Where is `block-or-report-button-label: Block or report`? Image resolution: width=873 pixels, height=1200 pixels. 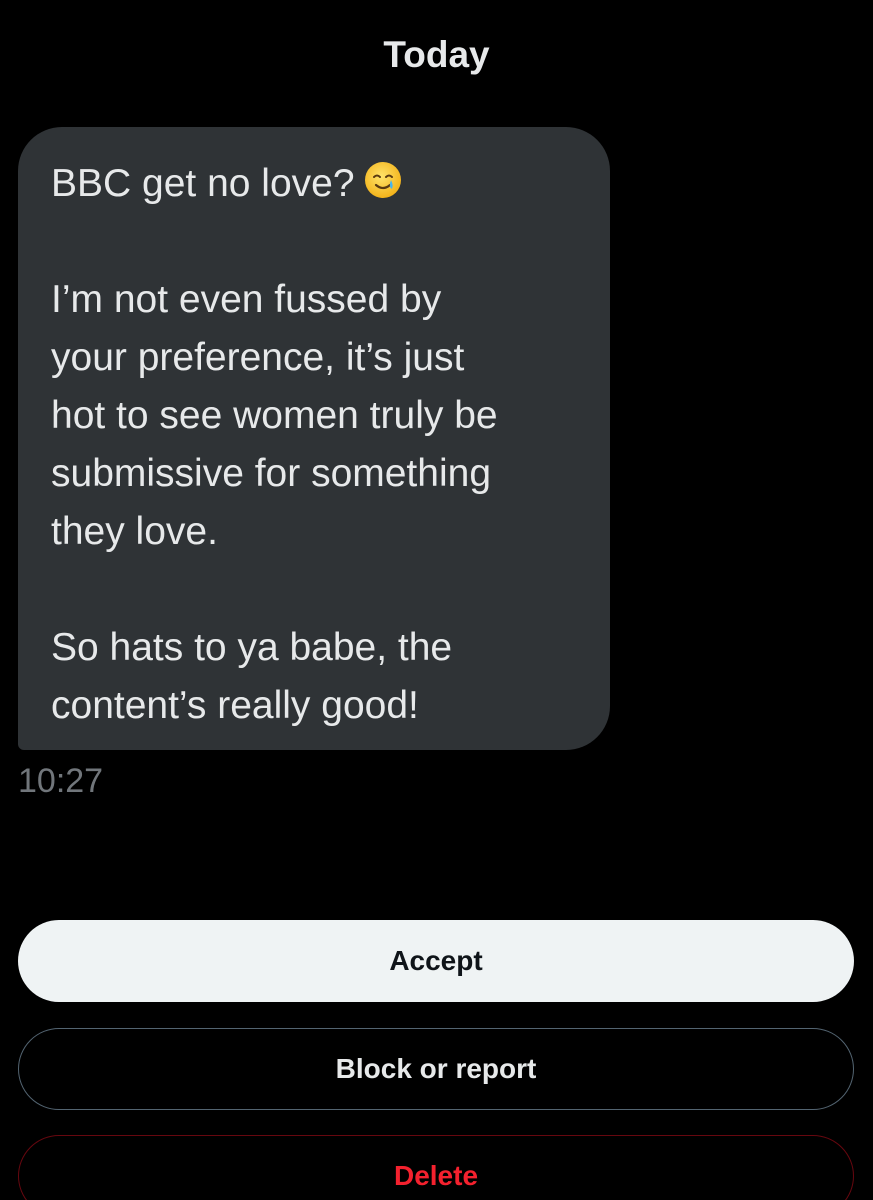 block-or-report-button-label: Block or report is located at coordinates (436, 1068).